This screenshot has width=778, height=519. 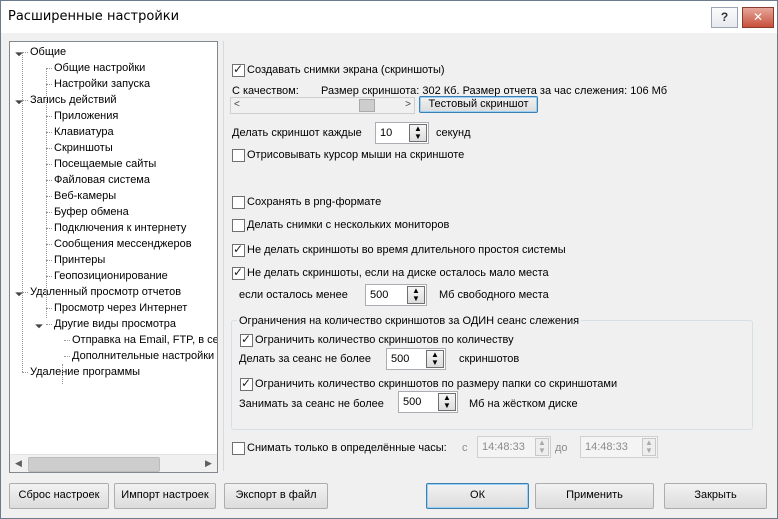 I want to click on window-title: Расширенные настройки, so click(x=94, y=16).